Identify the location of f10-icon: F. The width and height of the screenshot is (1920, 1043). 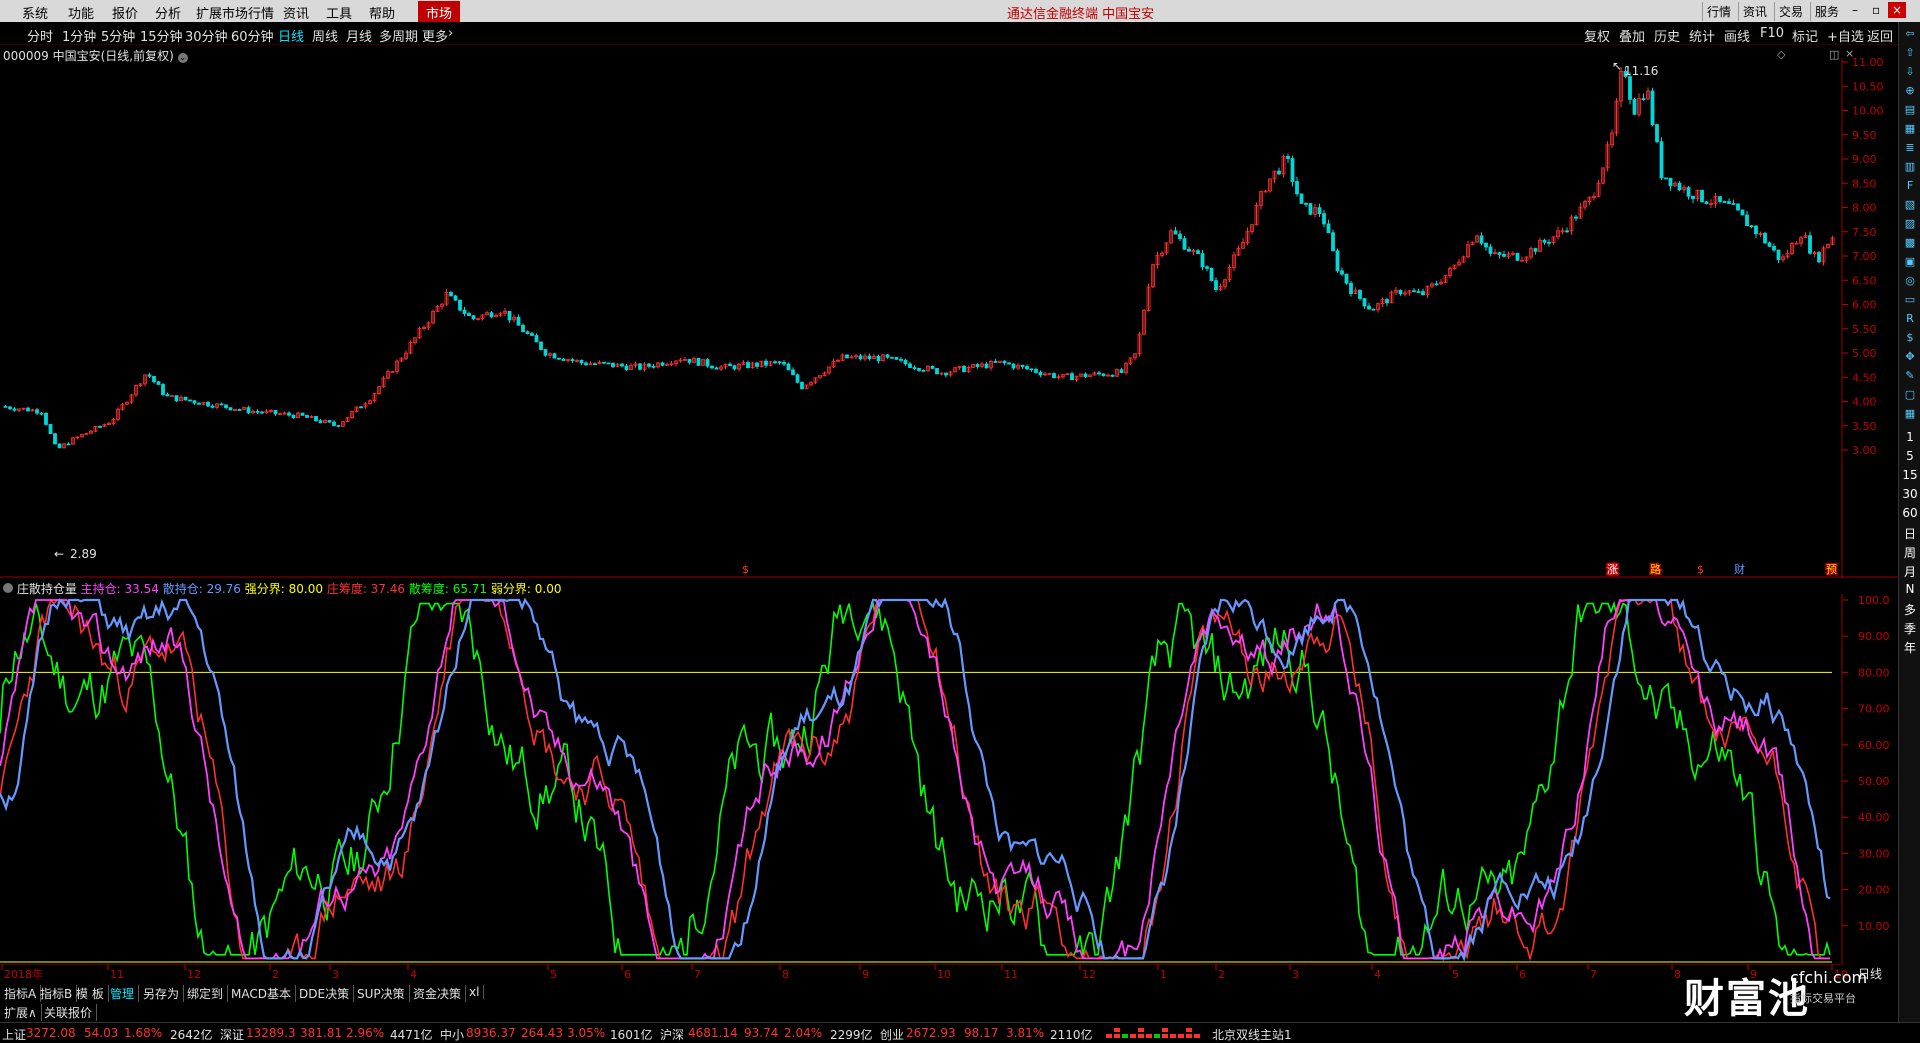
(1910, 186).